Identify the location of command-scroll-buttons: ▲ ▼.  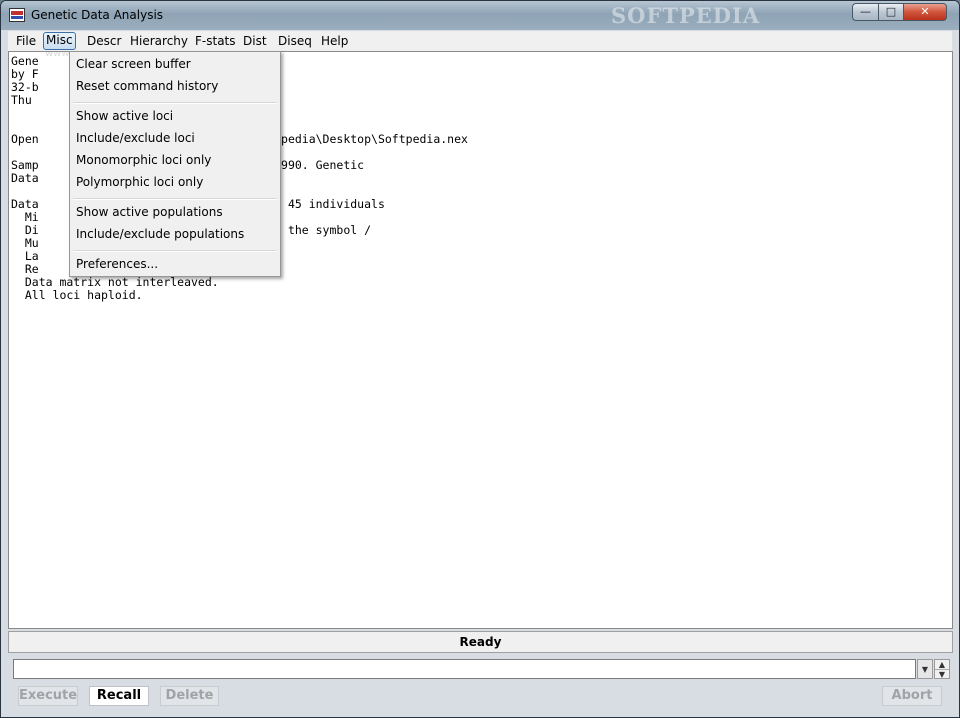
(942, 669).